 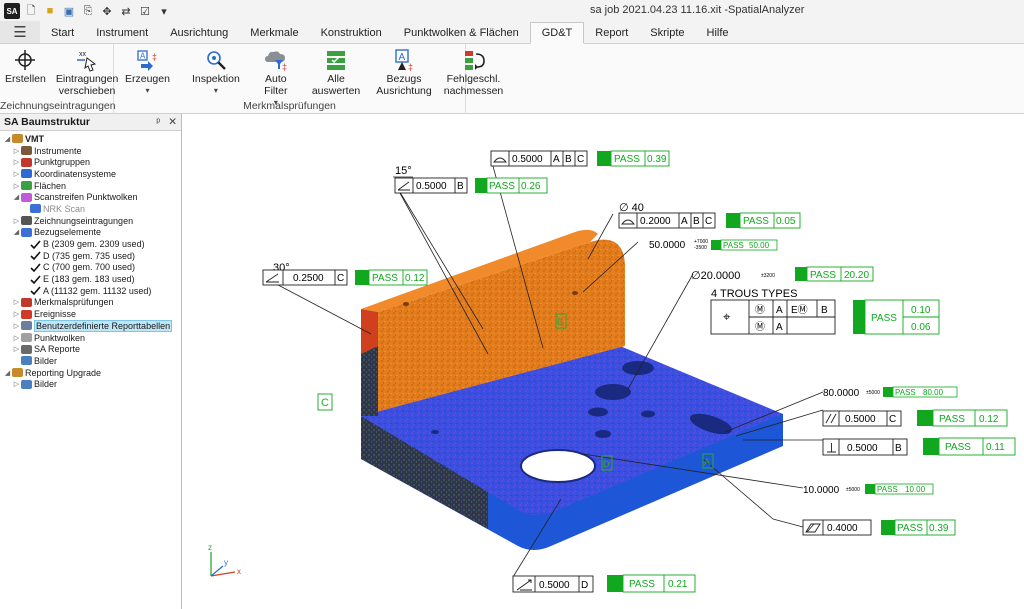 I want to click on tab-gdt: GD&T, so click(x=557, y=33).